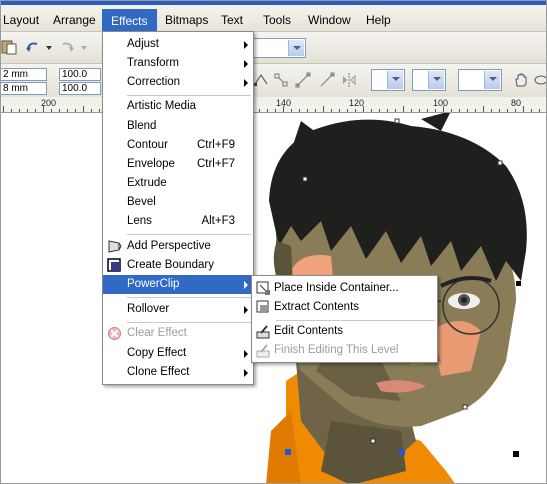 The image size is (547, 484). Describe the element at coordinates (24, 74) in the screenshot. I see `object-width-field: 2 mm` at that location.